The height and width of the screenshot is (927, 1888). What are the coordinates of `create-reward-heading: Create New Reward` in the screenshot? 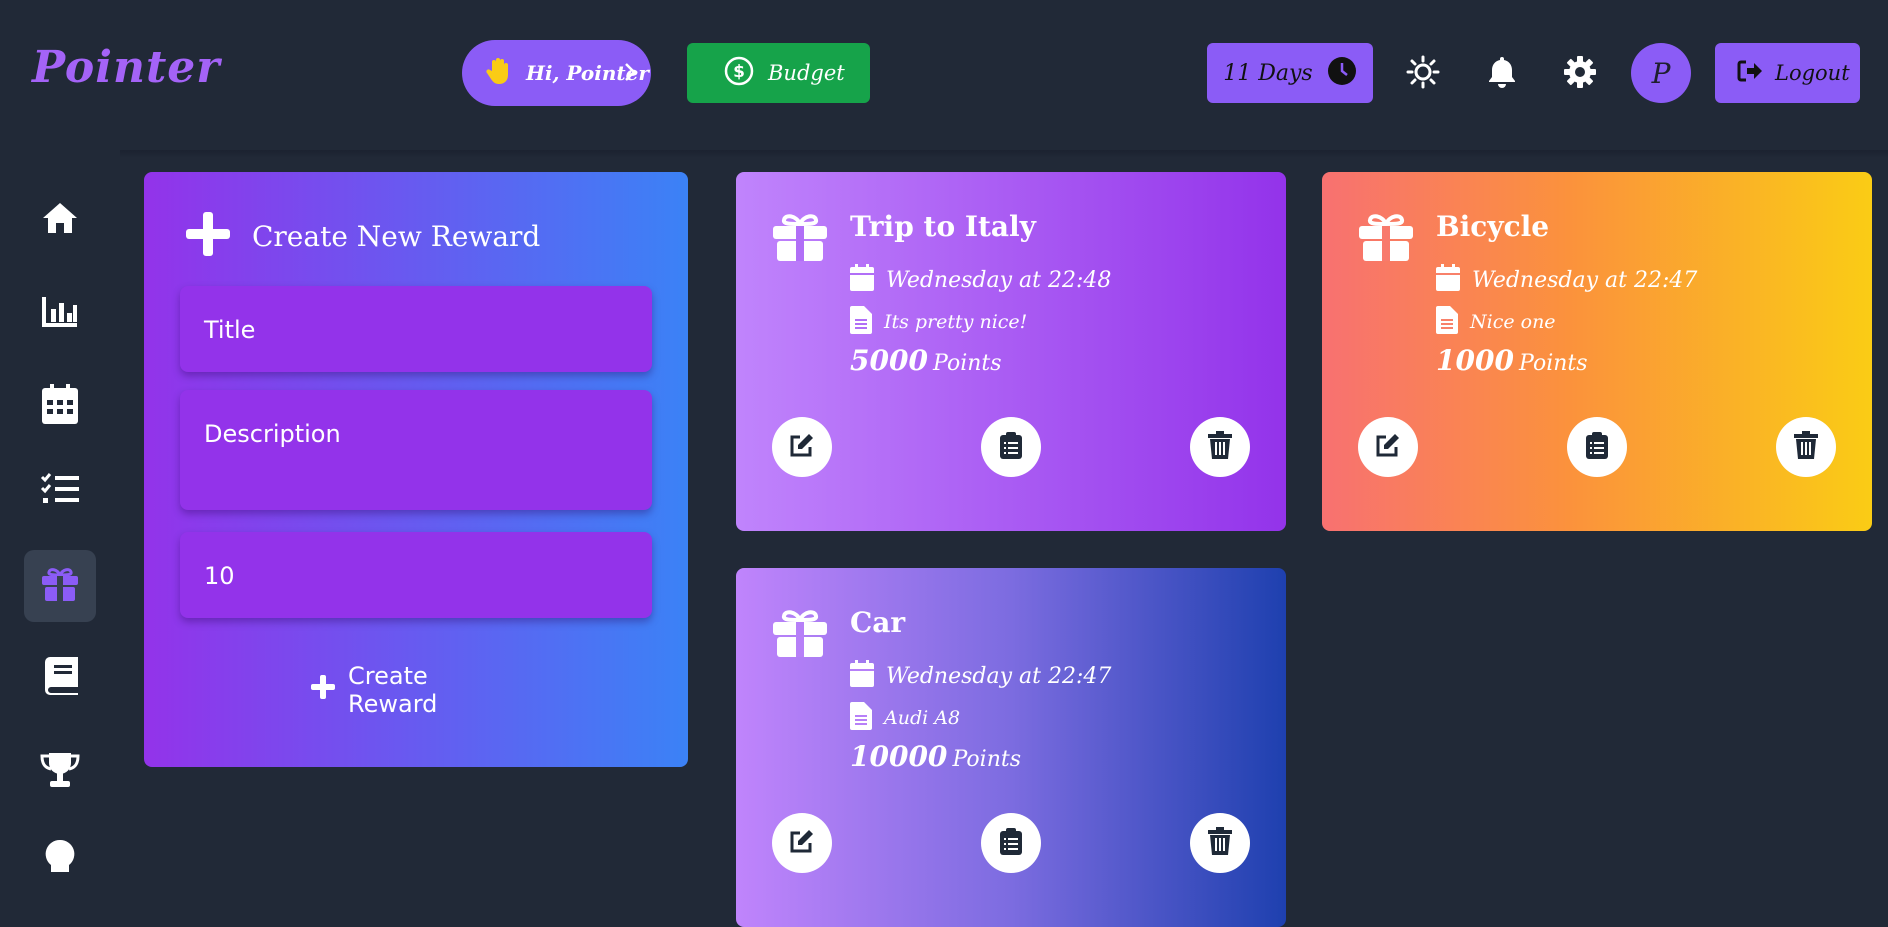 It's located at (362, 236).